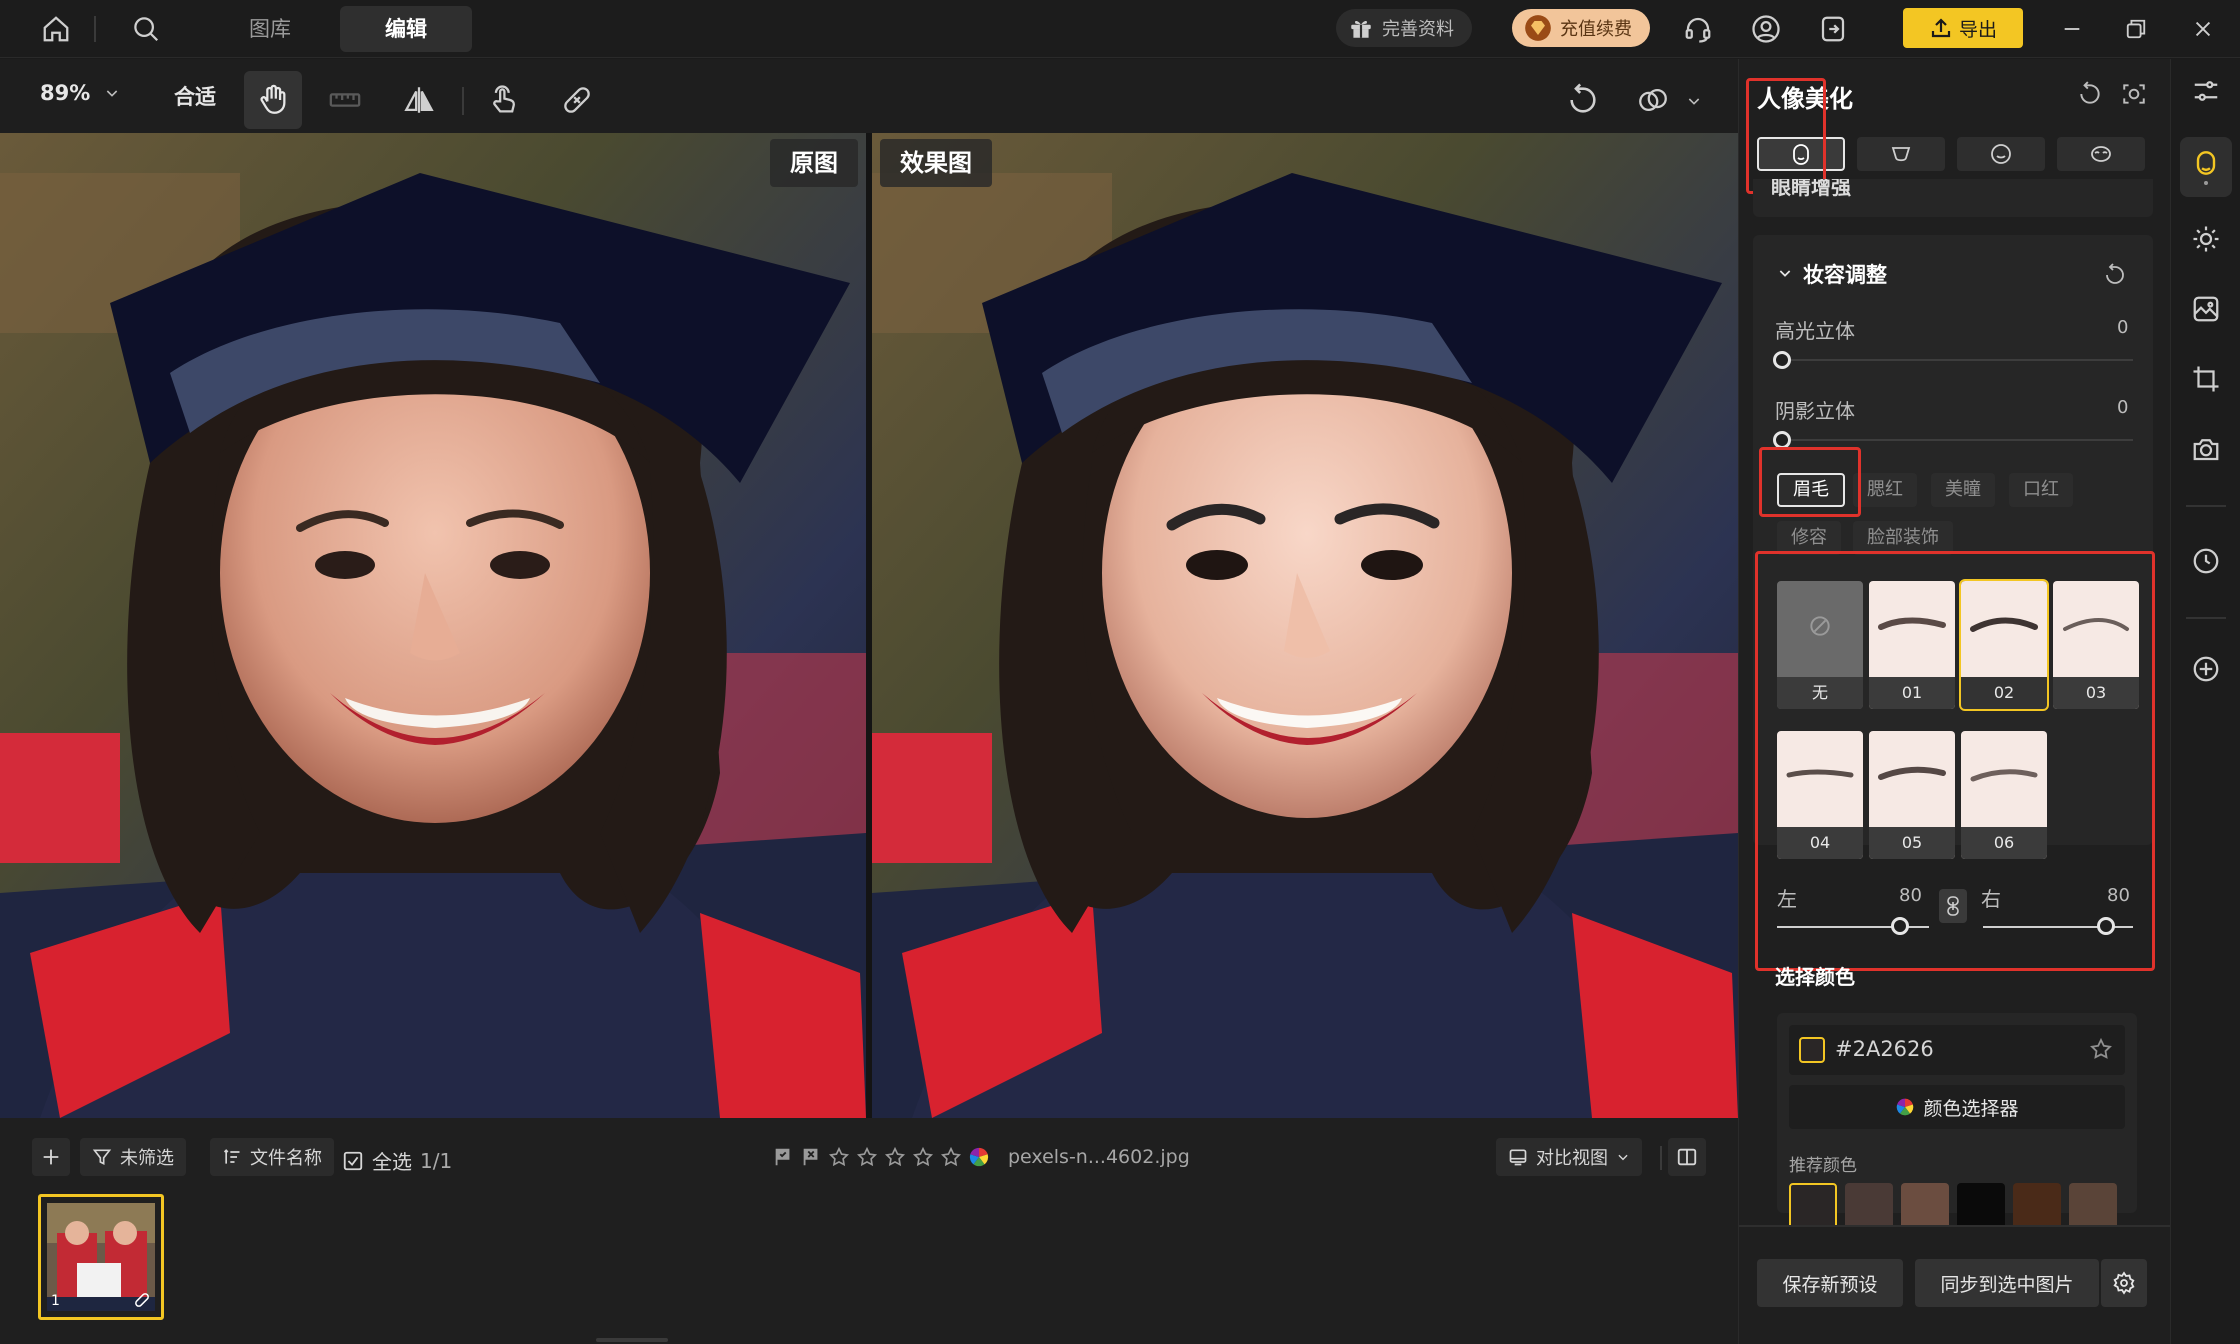 The width and height of the screenshot is (2240, 1344). What do you see at coordinates (2206, 669) in the screenshot?
I see `add-circle-icon` at bounding box center [2206, 669].